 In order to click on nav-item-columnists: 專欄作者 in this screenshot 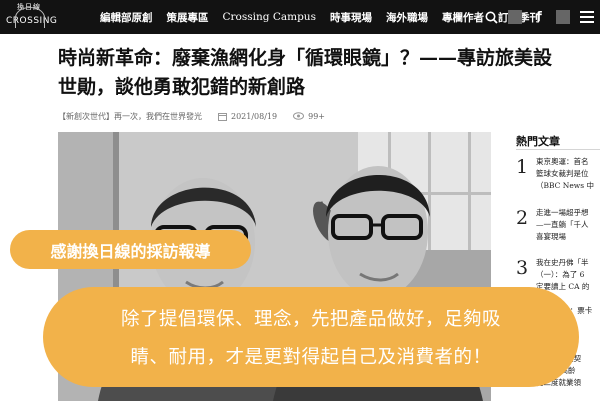, I will do `click(463, 17)`.